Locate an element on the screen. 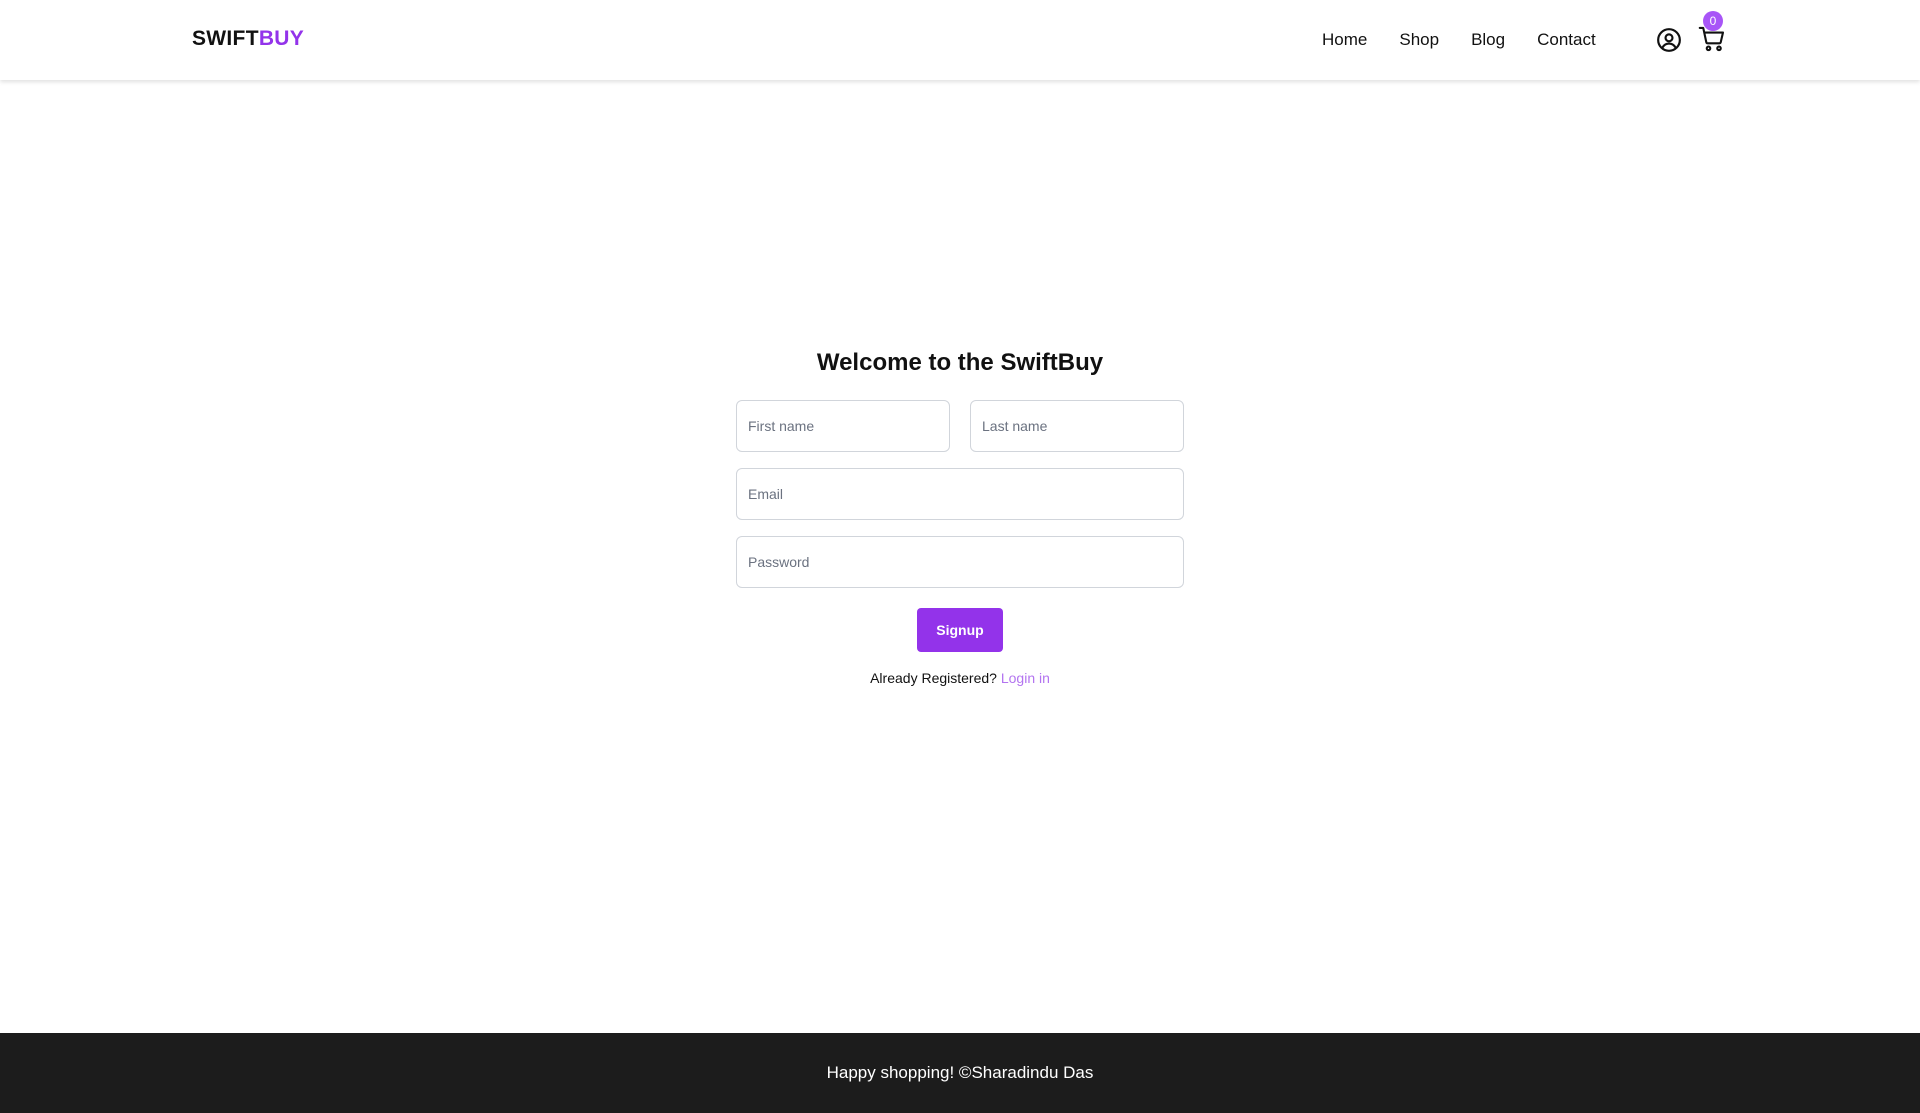 The image size is (1920, 1113). navbar: SWIFTBUY Home Shop Blog Contact 0 is located at coordinates (960, 40).